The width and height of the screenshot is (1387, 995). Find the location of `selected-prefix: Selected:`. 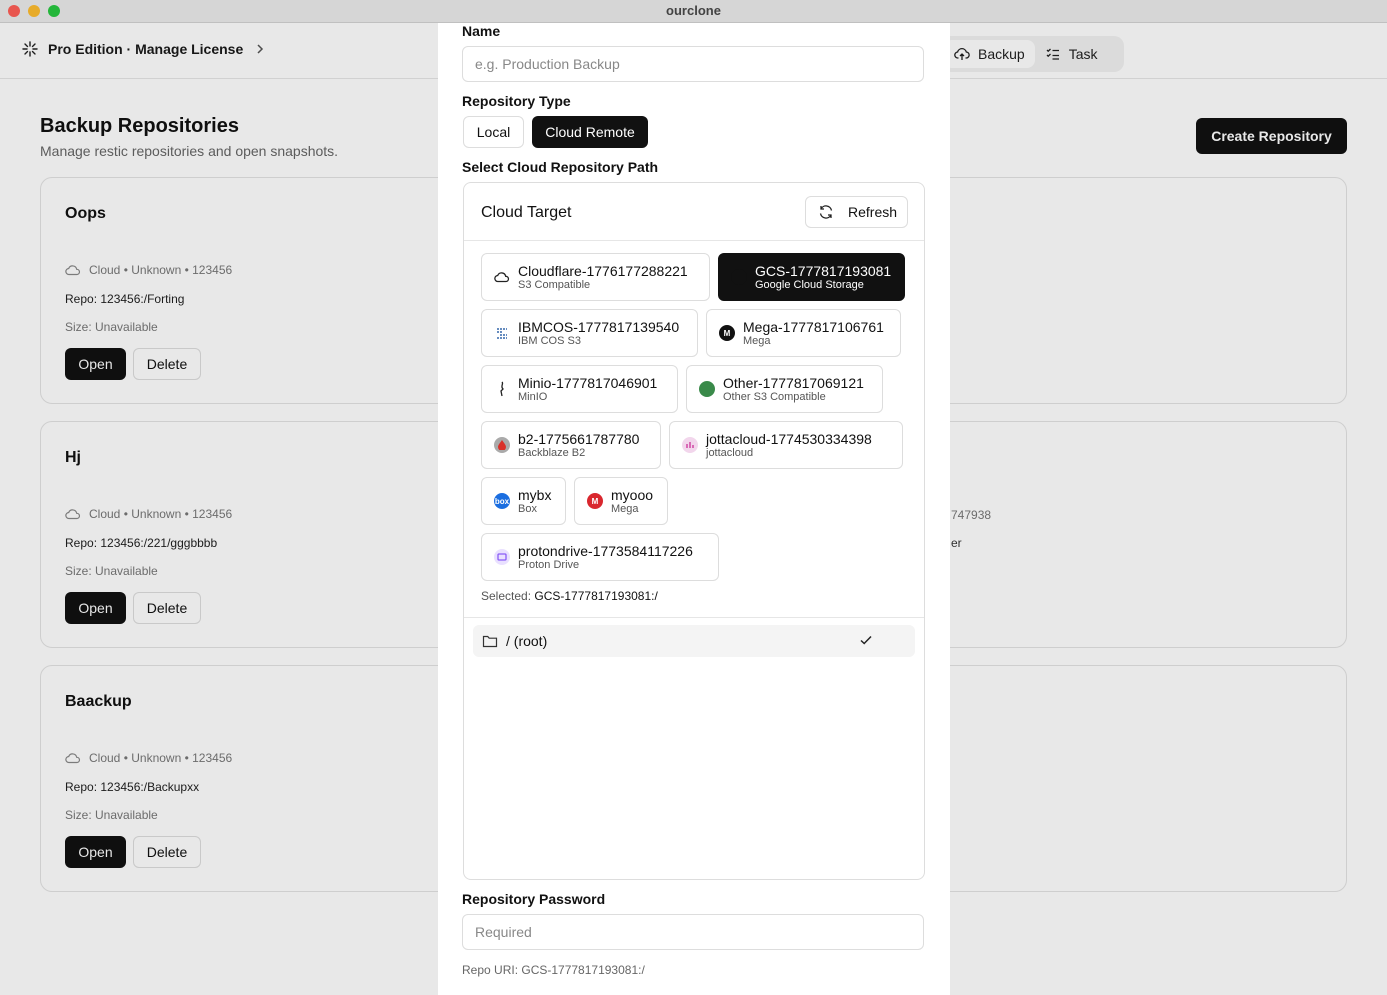

selected-prefix: Selected: is located at coordinates (508, 596).